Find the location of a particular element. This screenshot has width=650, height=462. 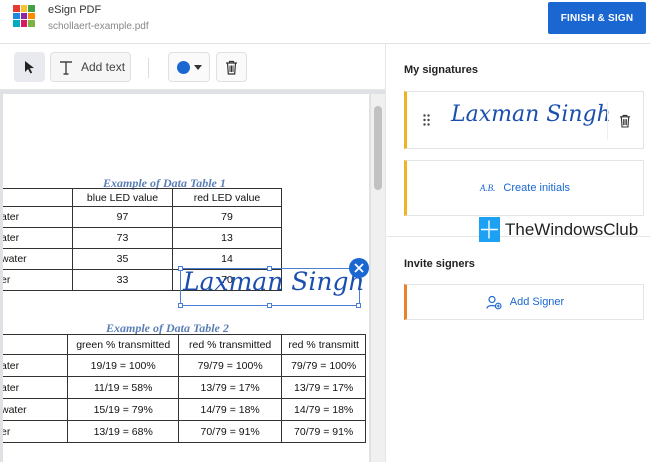

cursor-arrow-icon is located at coordinates (29, 67).